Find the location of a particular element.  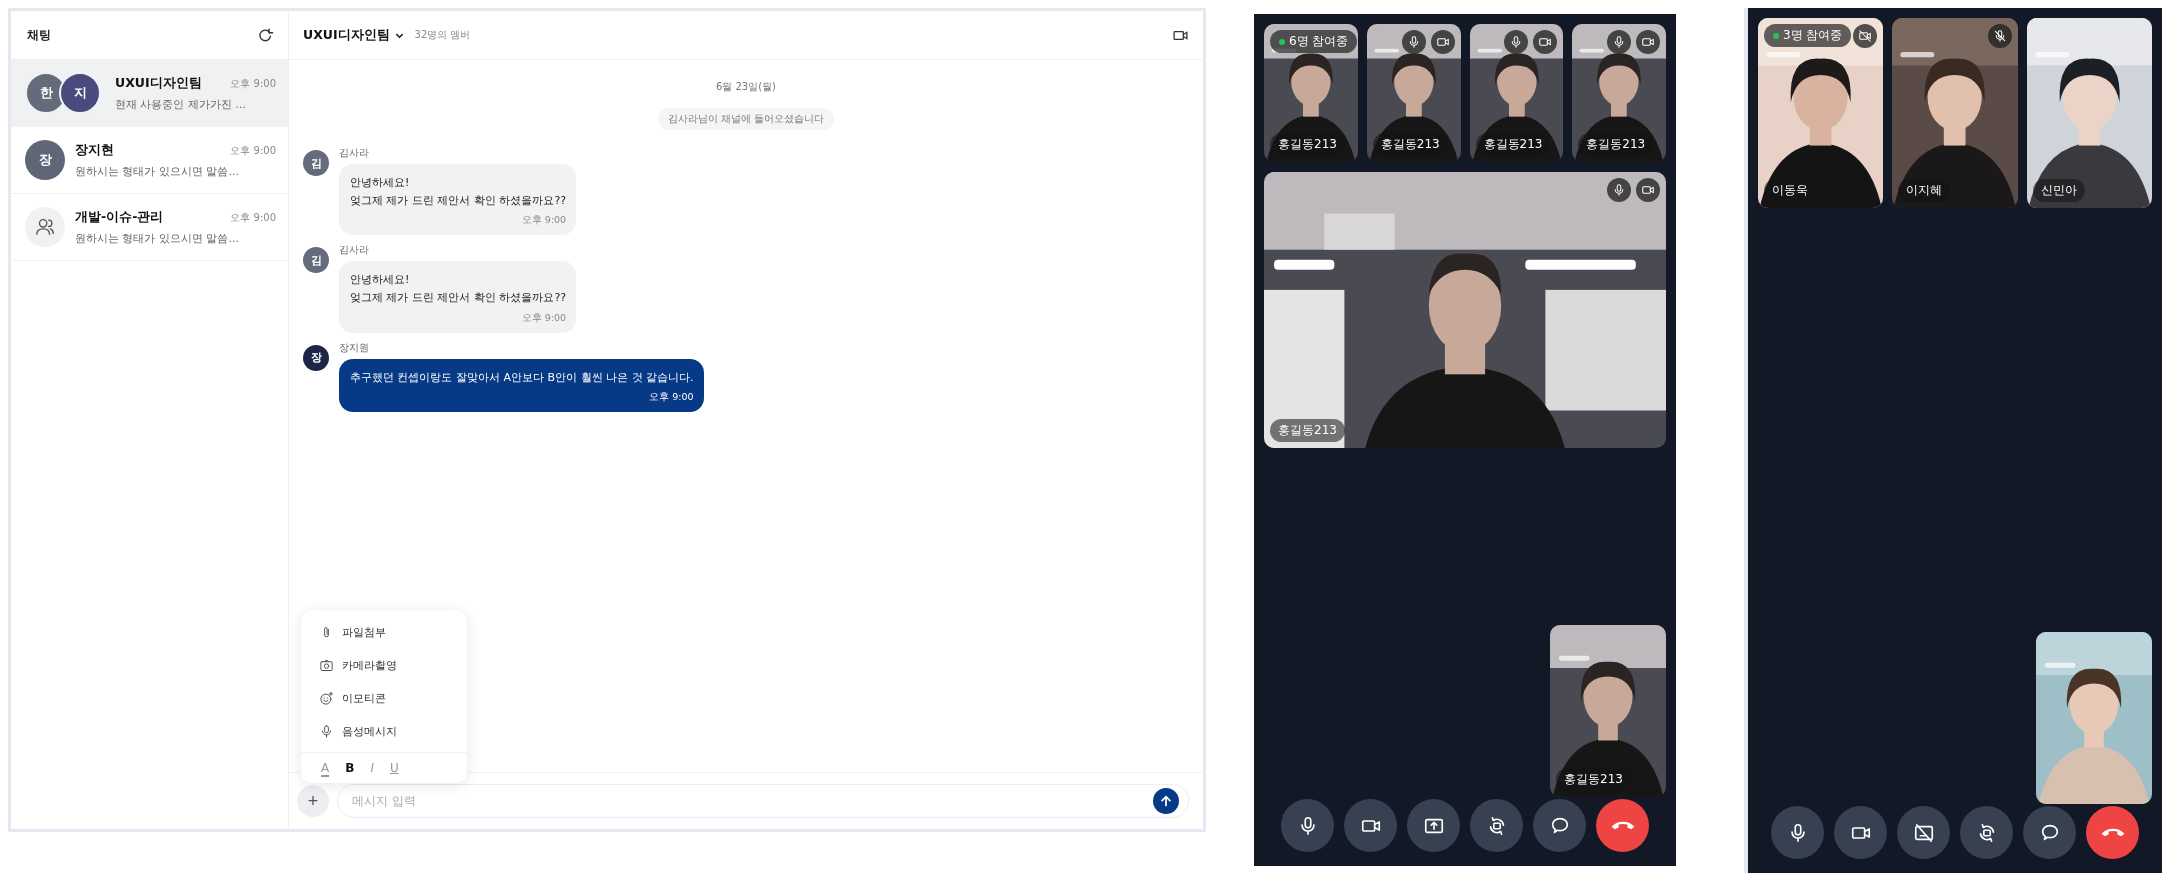

screen-share-off-icon is located at coordinates (1923, 832).